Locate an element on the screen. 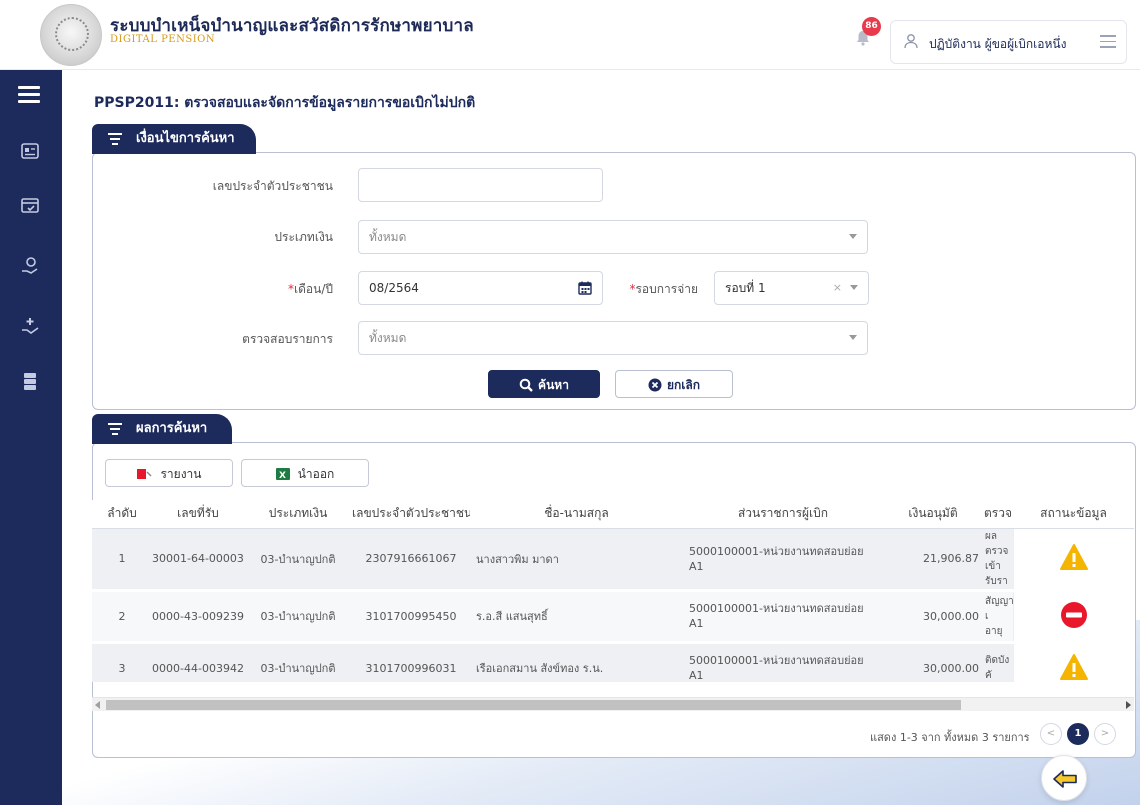 This screenshot has width=1140, height=805. pagination-next-button: > is located at coordinates (1105, 734).